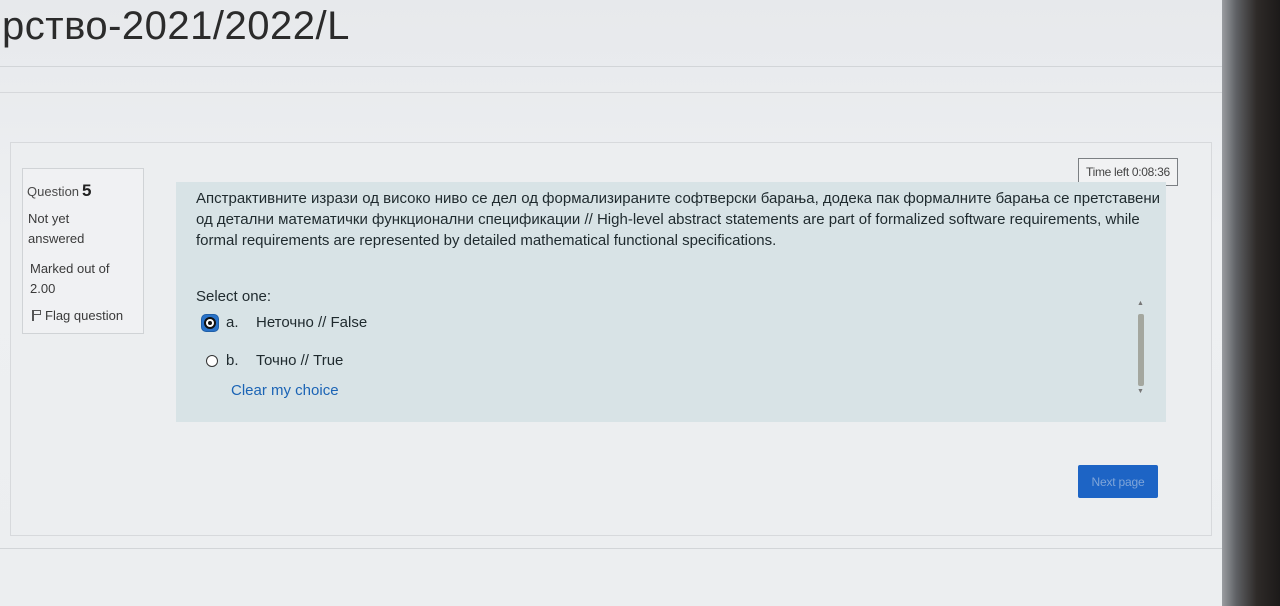 Image resolution: width=1280 pixels, height=606 pixels. What do you see at coordinates (84, 315) in the screenshot?
I see `flag-question-label: Flag question` at bounding box center [84, 315].